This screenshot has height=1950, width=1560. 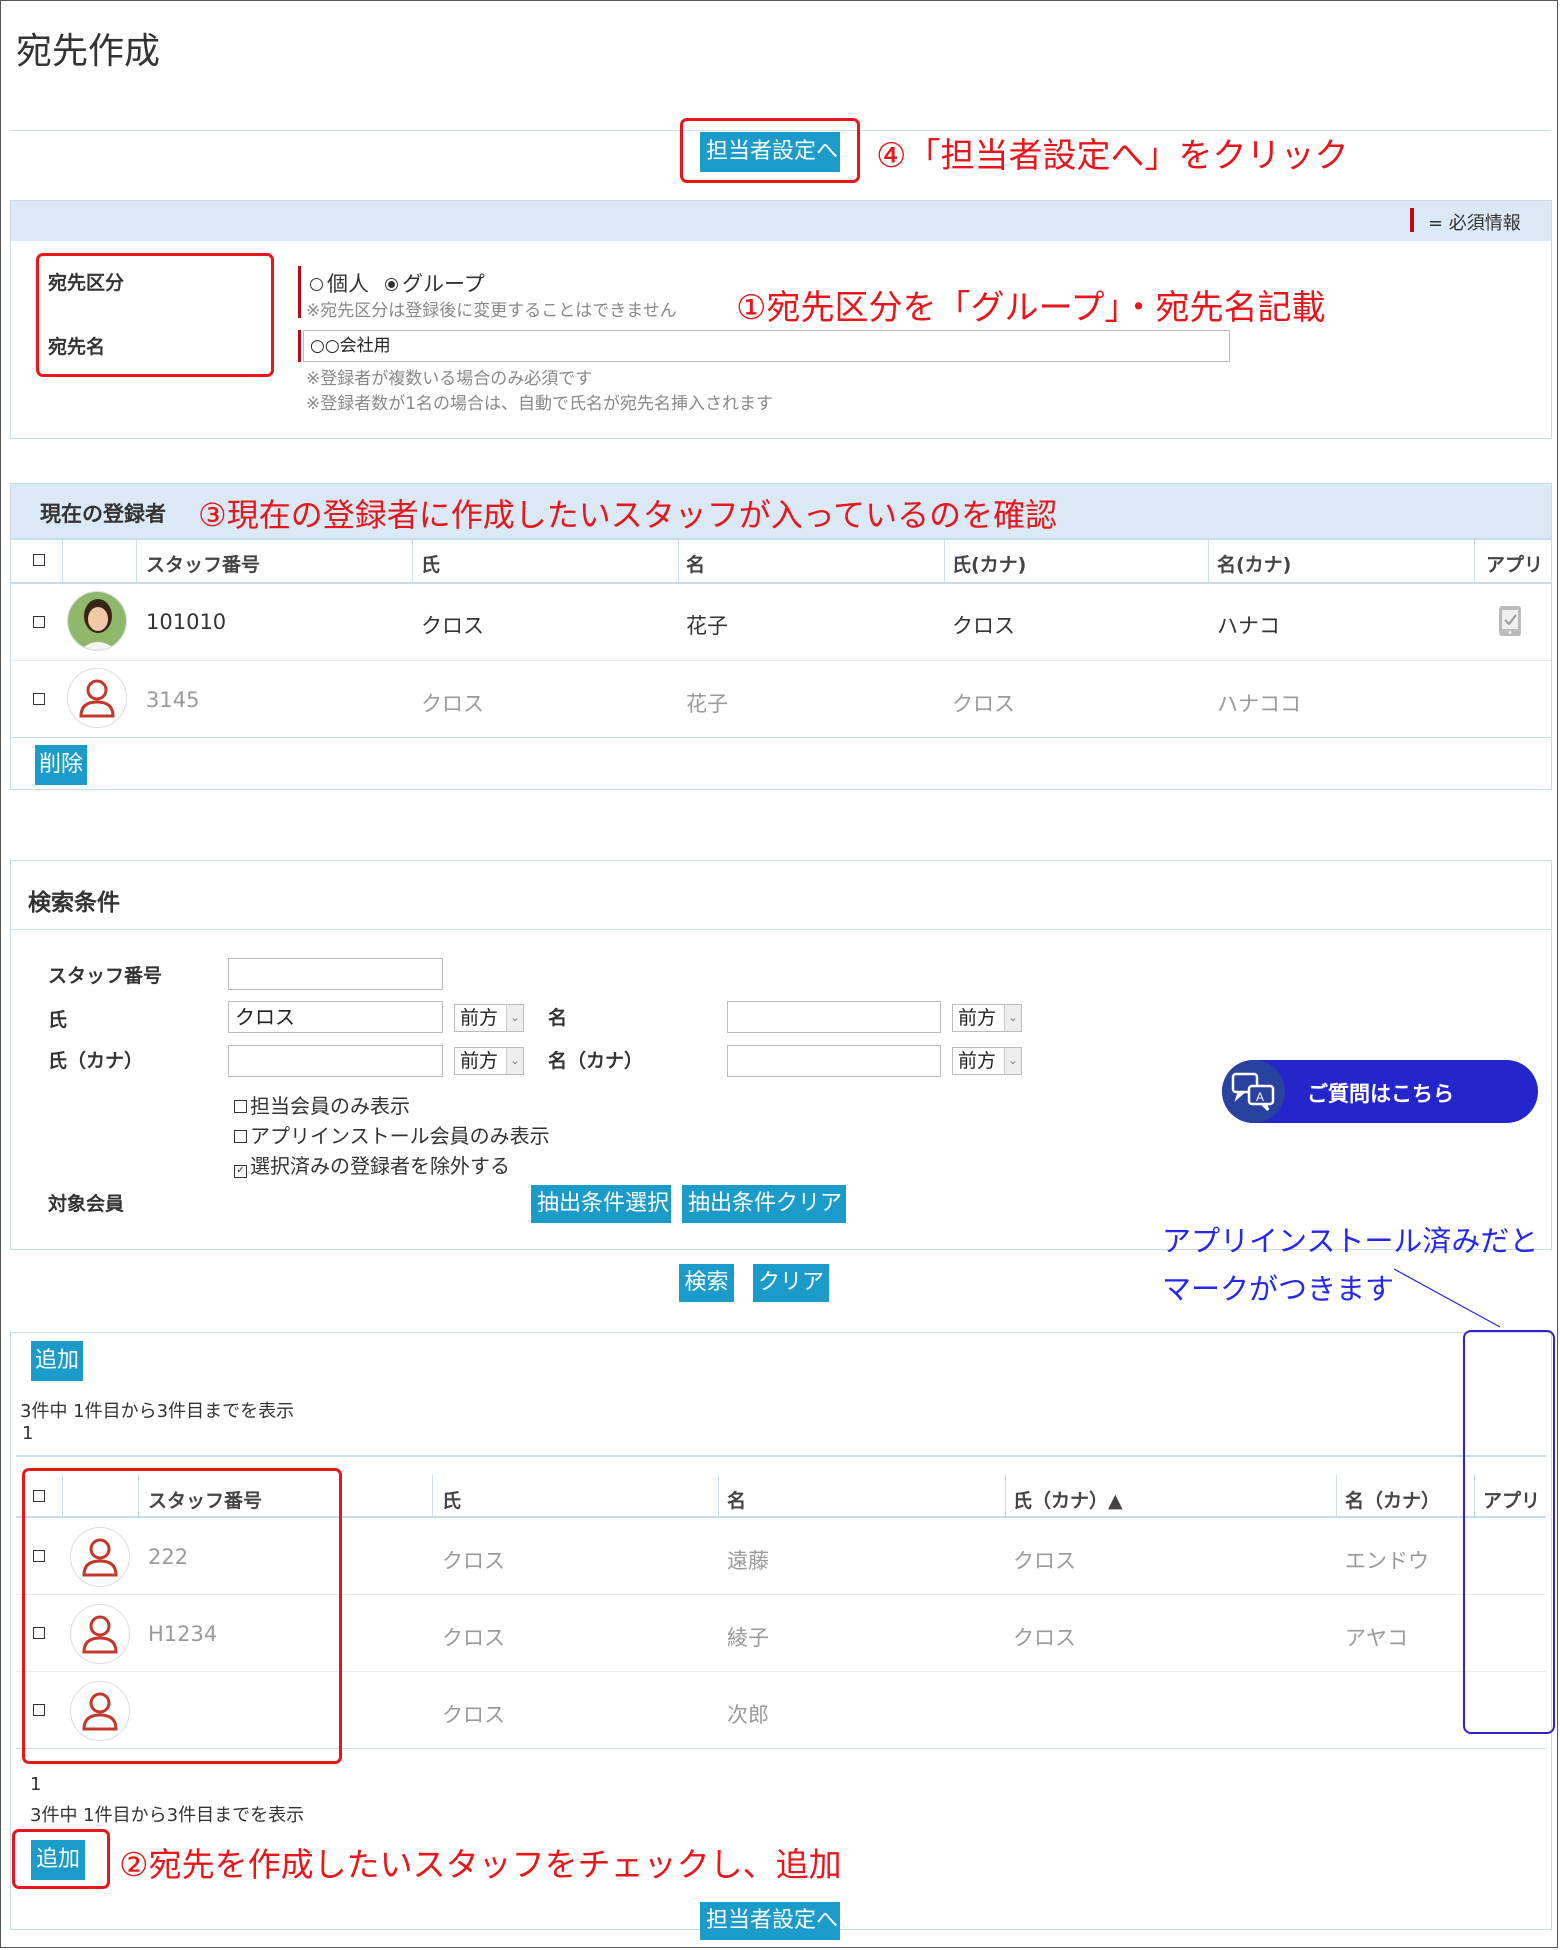 What do you see at coordinates (791, 1283) in the screenshot?
I see `clear-button: クリア` at bounding box center [791, 1283].